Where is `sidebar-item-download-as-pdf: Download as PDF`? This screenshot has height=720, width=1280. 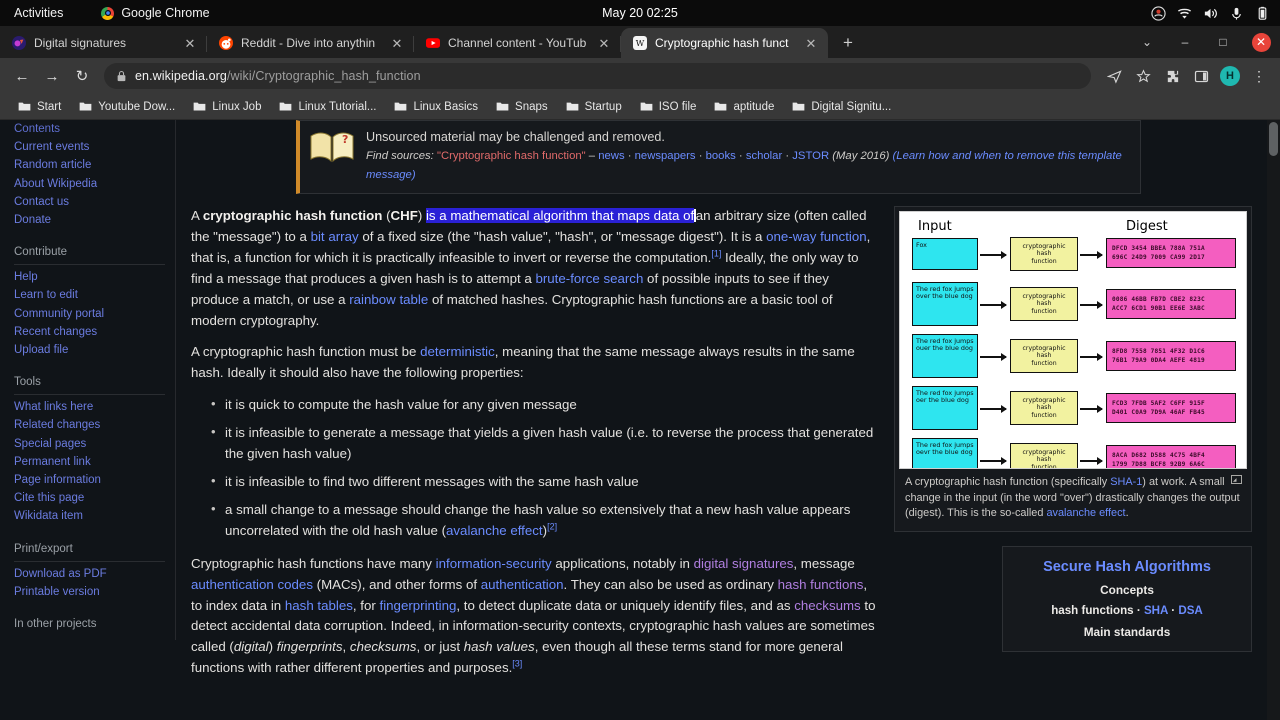
sidebar-item-download-as-pdf: Download as PDF is located at coordinates (89, 574).